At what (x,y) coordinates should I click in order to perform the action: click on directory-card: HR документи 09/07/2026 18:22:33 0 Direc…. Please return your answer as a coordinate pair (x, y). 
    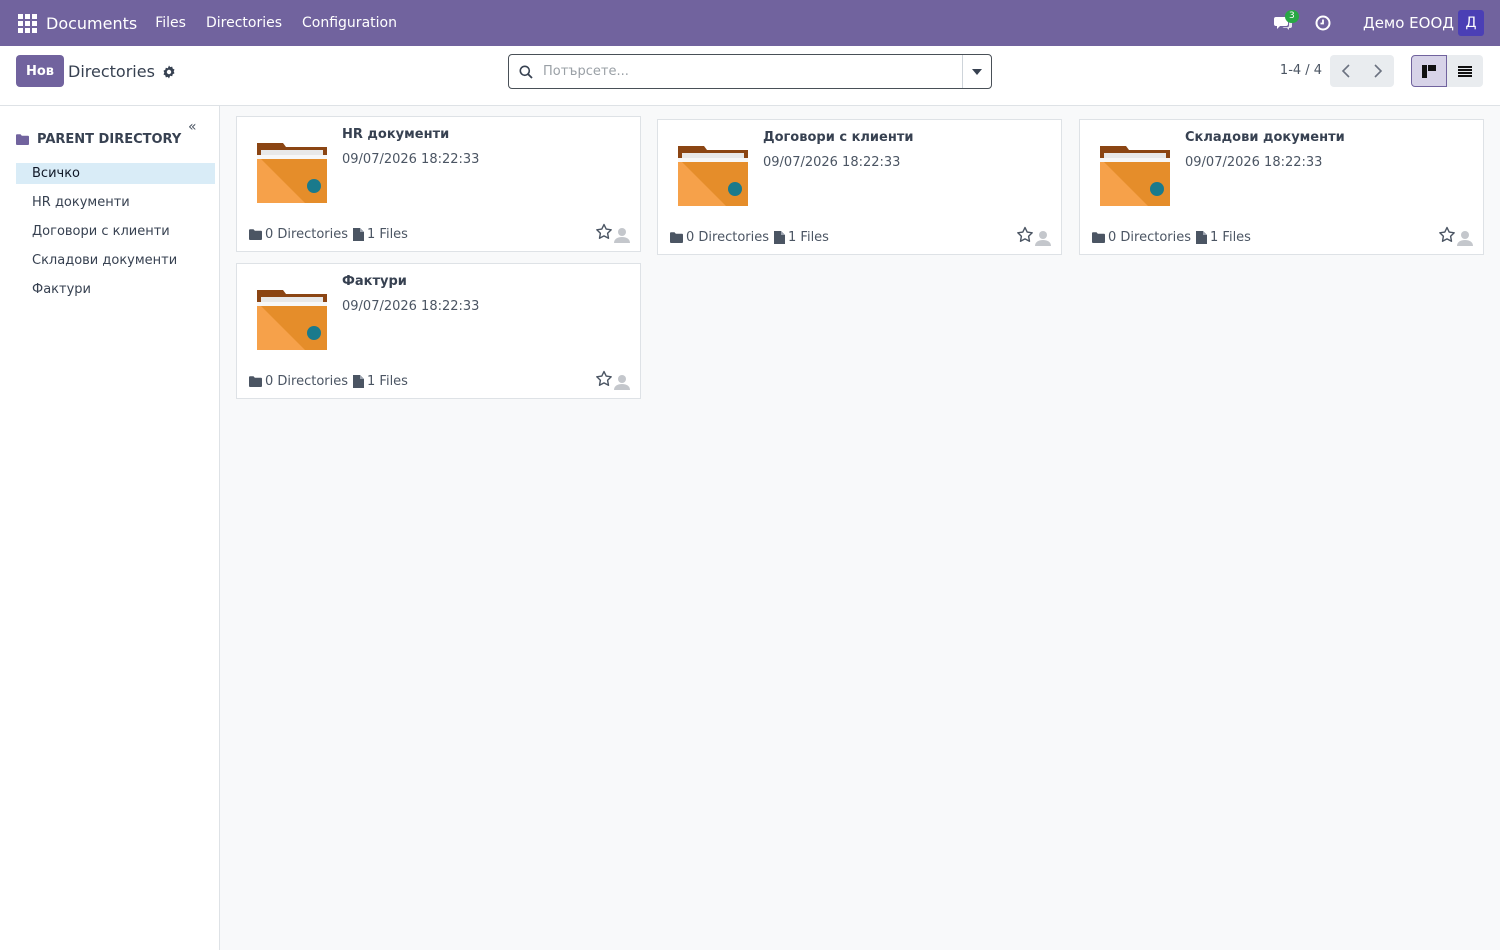
    Looking at the image, I should click on (438, 184).